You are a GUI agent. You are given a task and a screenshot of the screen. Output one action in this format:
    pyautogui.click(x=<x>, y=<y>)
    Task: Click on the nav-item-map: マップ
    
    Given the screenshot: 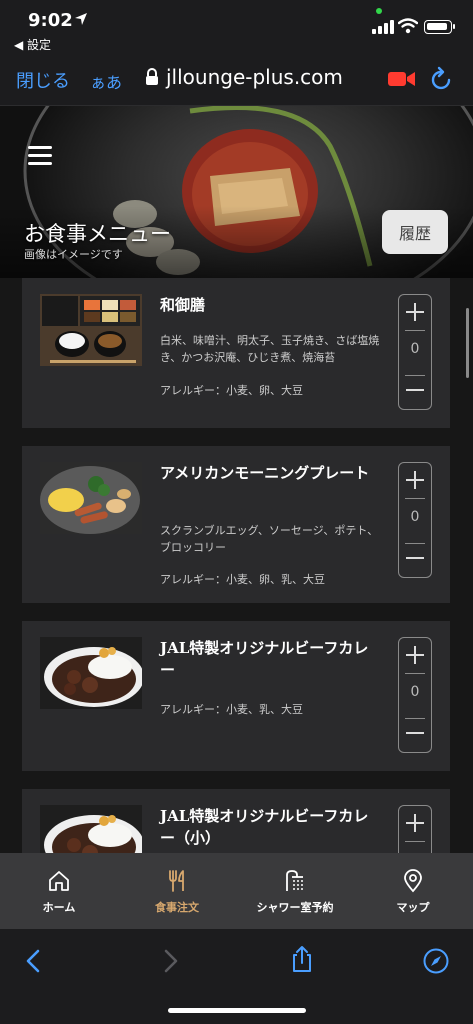 What is the action you would take?
    pyautogui.click(x=413, y=891)
    